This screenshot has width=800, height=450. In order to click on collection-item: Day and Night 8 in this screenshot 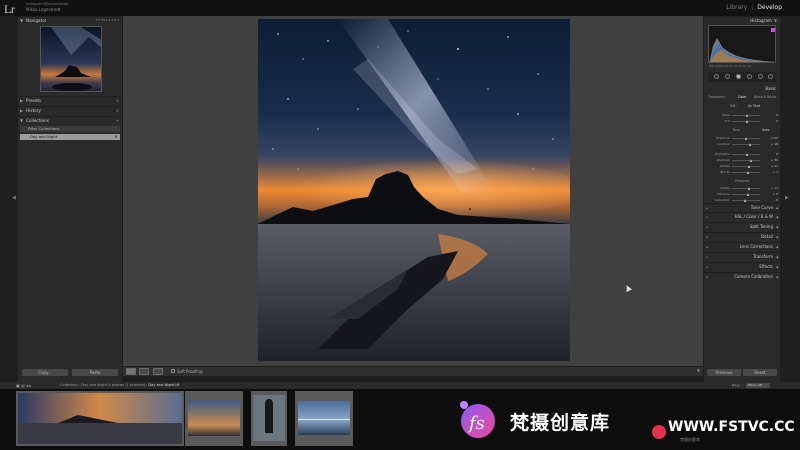, I will do `click(70, 137)`.